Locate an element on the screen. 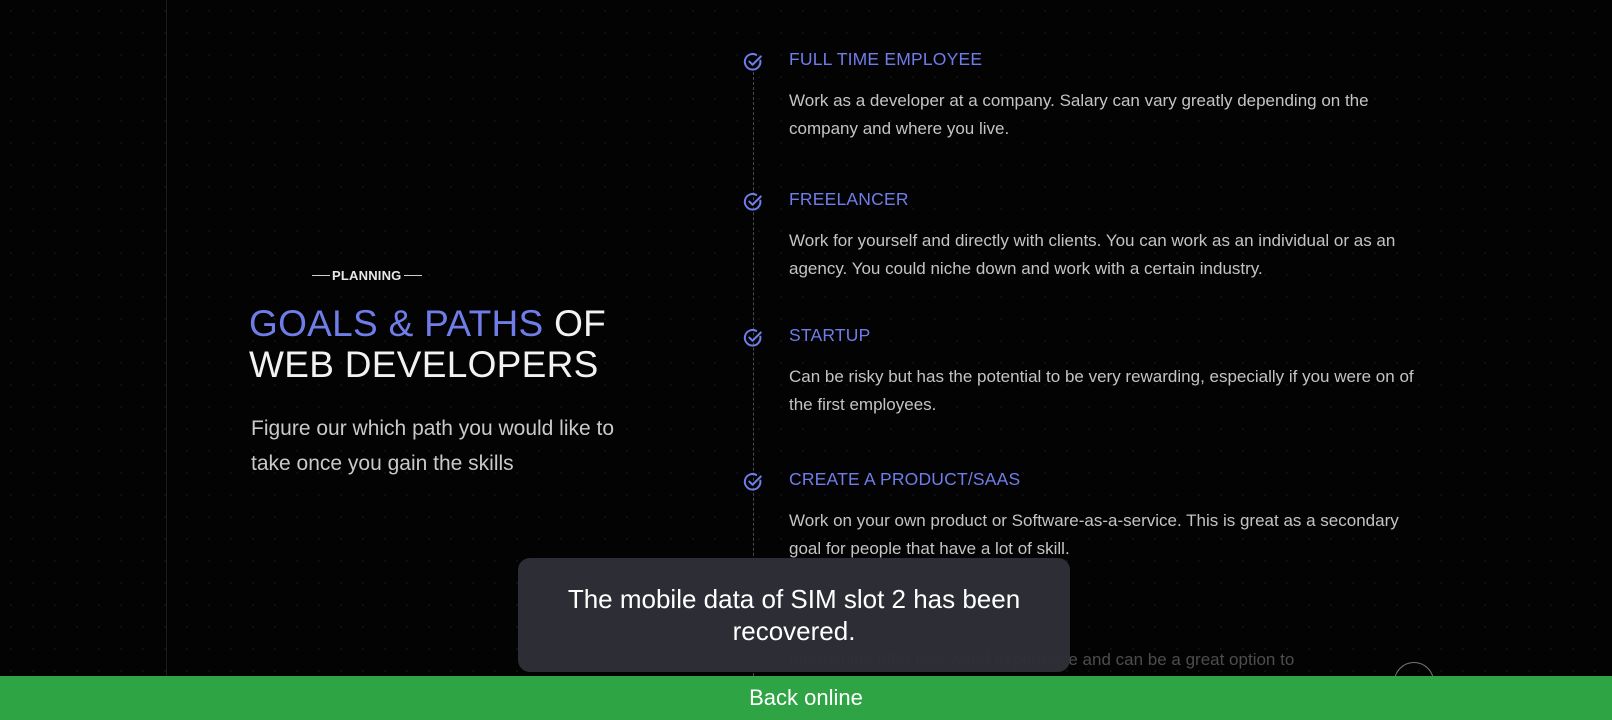  timeline-item-title: STARTUP is located at coordinates (830, 335).